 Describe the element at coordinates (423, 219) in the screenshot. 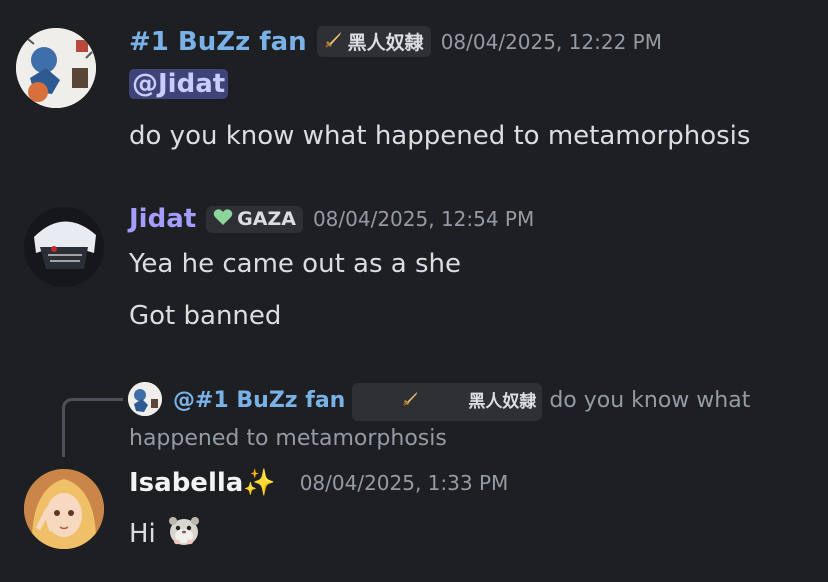

I see `timestamp: 08/04/2025, 12:54 PM` at that location.